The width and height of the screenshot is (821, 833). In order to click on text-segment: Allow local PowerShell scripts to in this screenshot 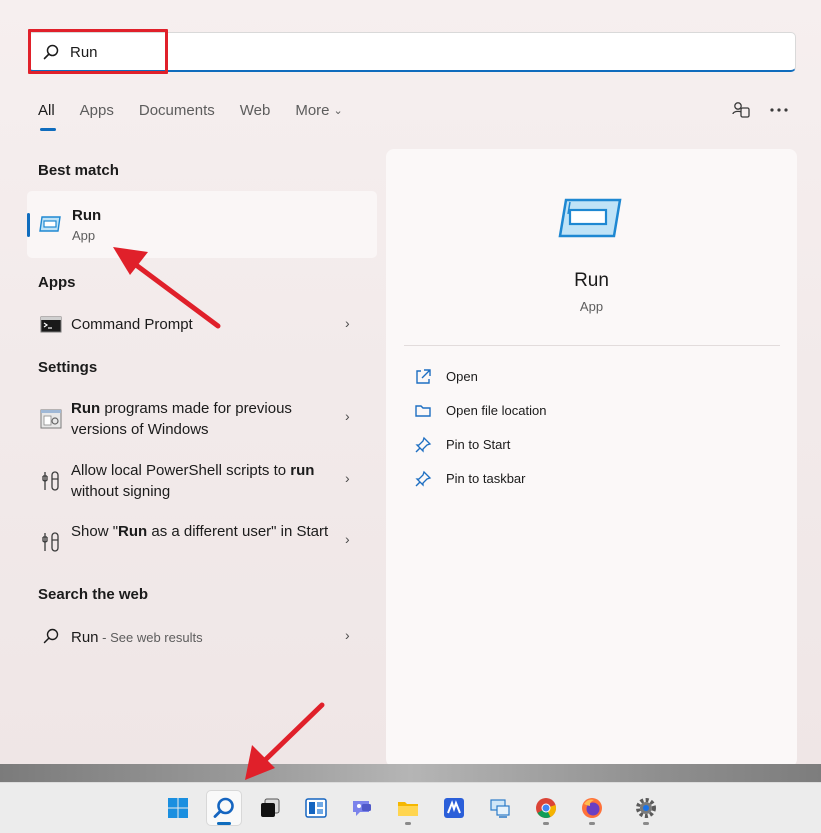, I will do `click(181, 470)`.